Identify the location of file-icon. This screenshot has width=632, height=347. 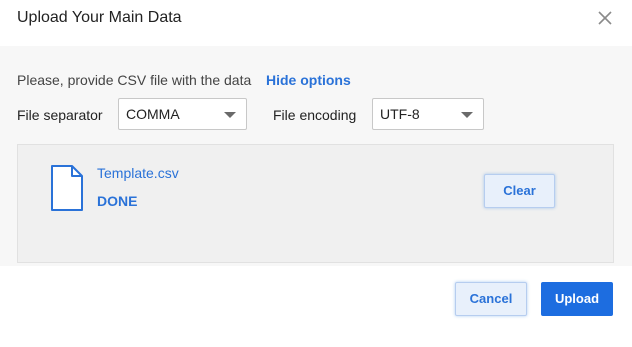
(67, 188).